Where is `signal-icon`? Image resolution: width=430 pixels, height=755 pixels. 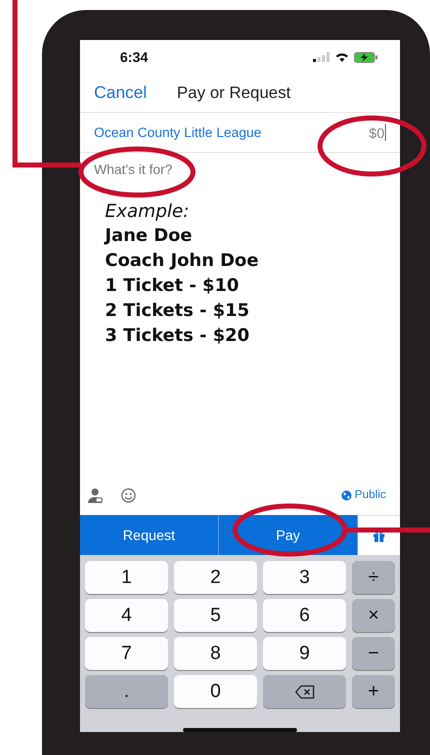 signal-icon is located at coordinates (321, 57).